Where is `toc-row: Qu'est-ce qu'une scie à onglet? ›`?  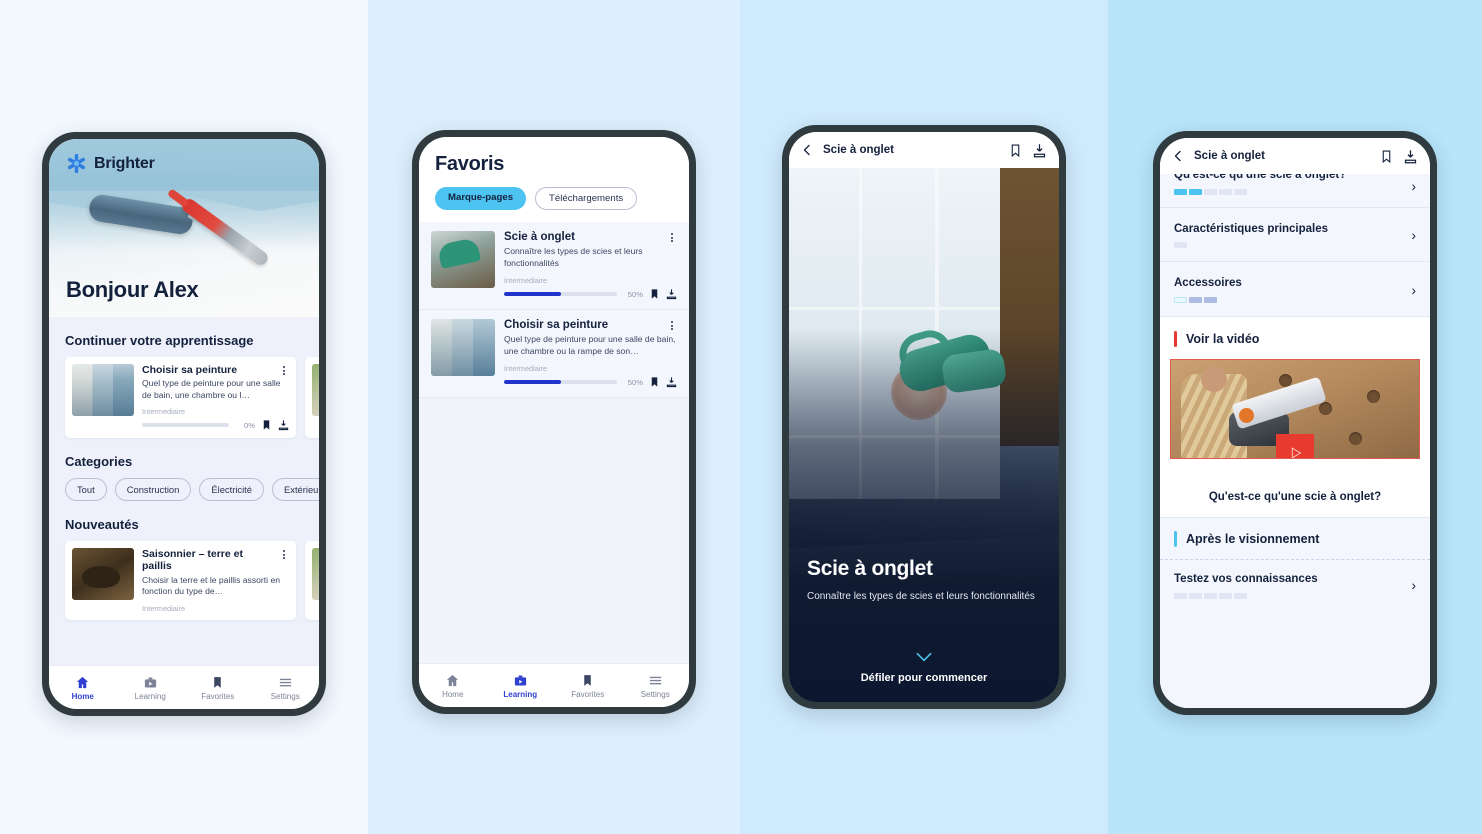 toc-row: Qu'est-ce qu'une scie à onglet? › is located at coordinates (1295, 191).